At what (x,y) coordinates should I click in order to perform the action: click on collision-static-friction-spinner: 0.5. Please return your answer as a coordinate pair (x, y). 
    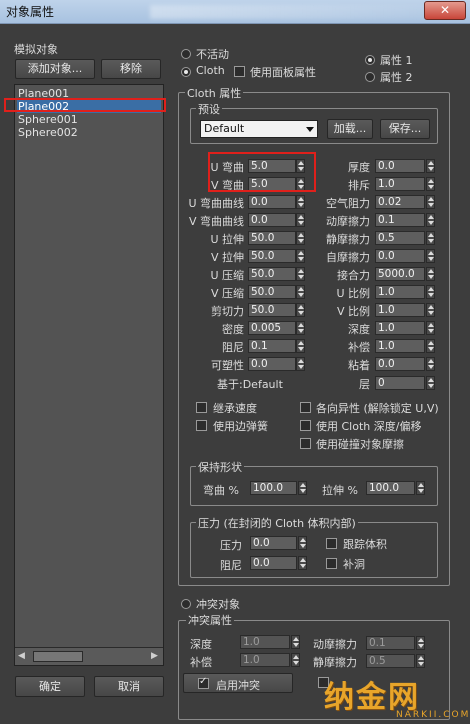
    Looking at the image, I should click on (396, 661).